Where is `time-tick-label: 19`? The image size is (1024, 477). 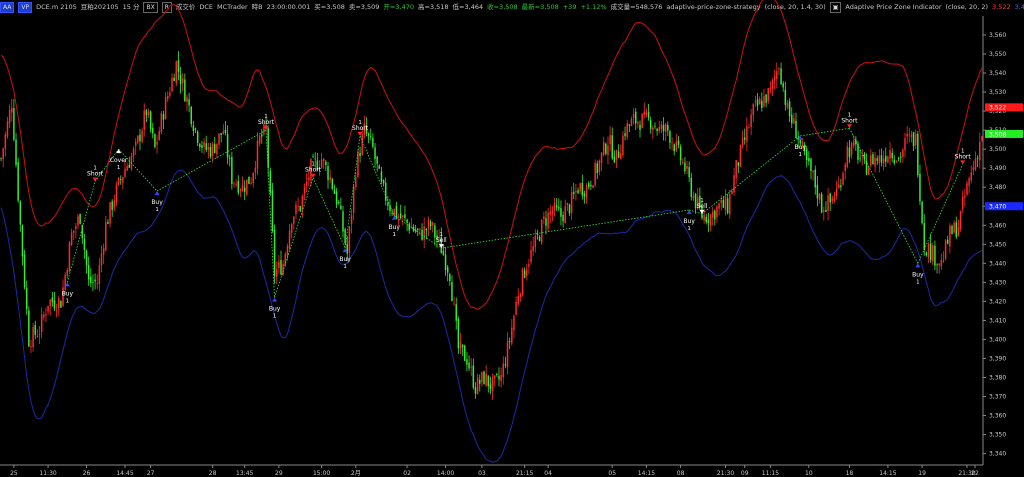 time-tick-label: 19 is located at coordinates (922, 473).